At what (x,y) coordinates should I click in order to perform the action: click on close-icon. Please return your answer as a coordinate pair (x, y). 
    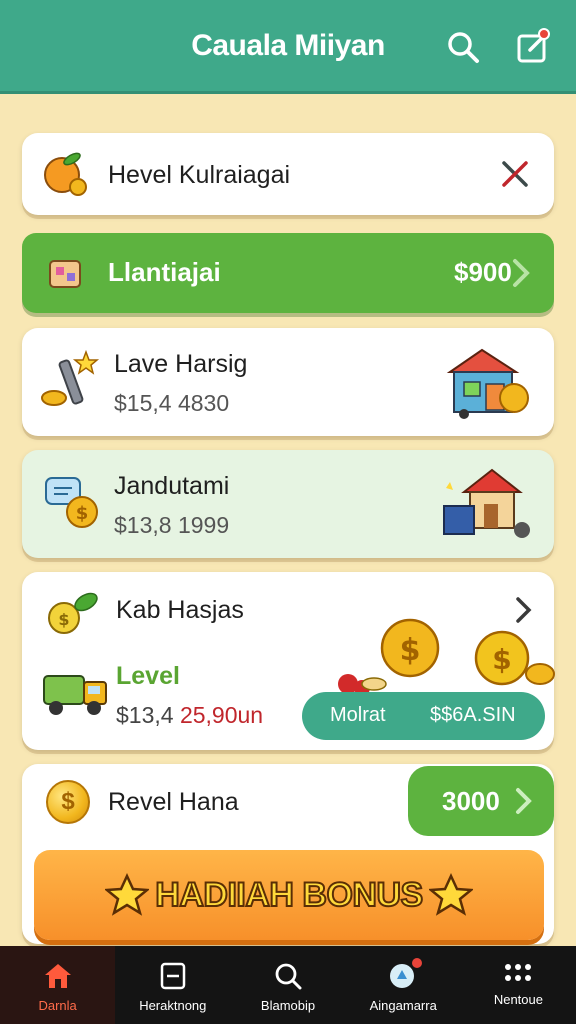
    Looking at the image, I should click on (515, 174).